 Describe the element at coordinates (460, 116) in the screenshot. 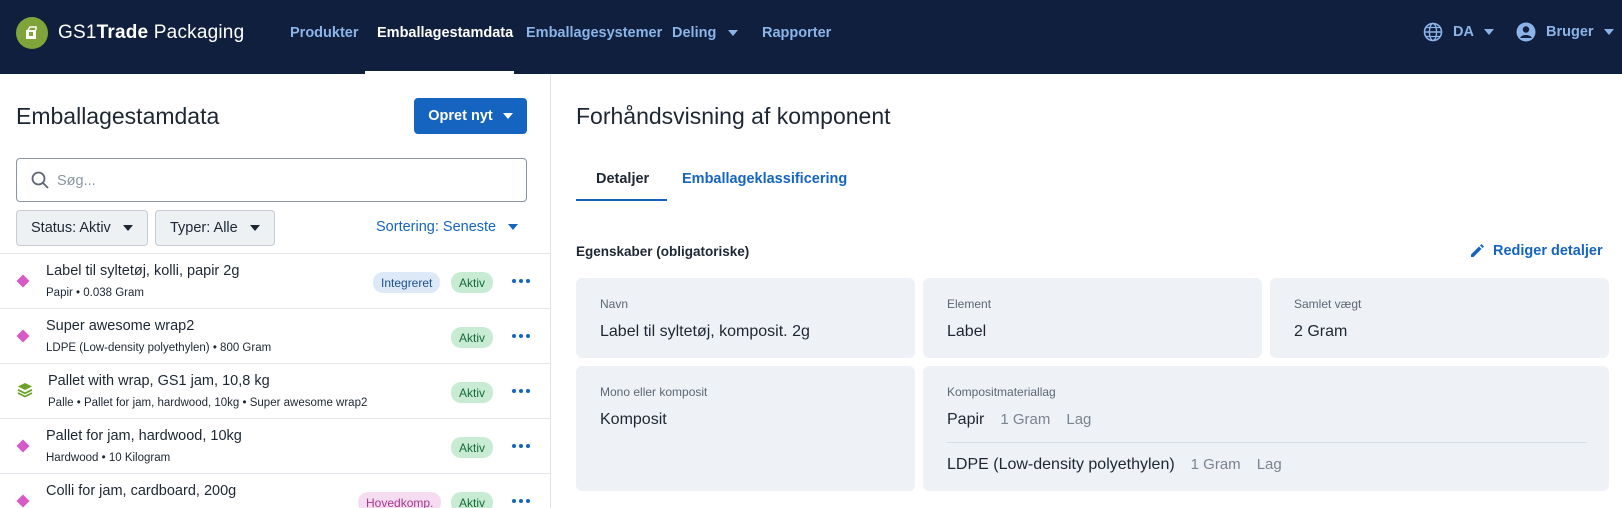

I see `create-new-label: Opret nyt` at that location.